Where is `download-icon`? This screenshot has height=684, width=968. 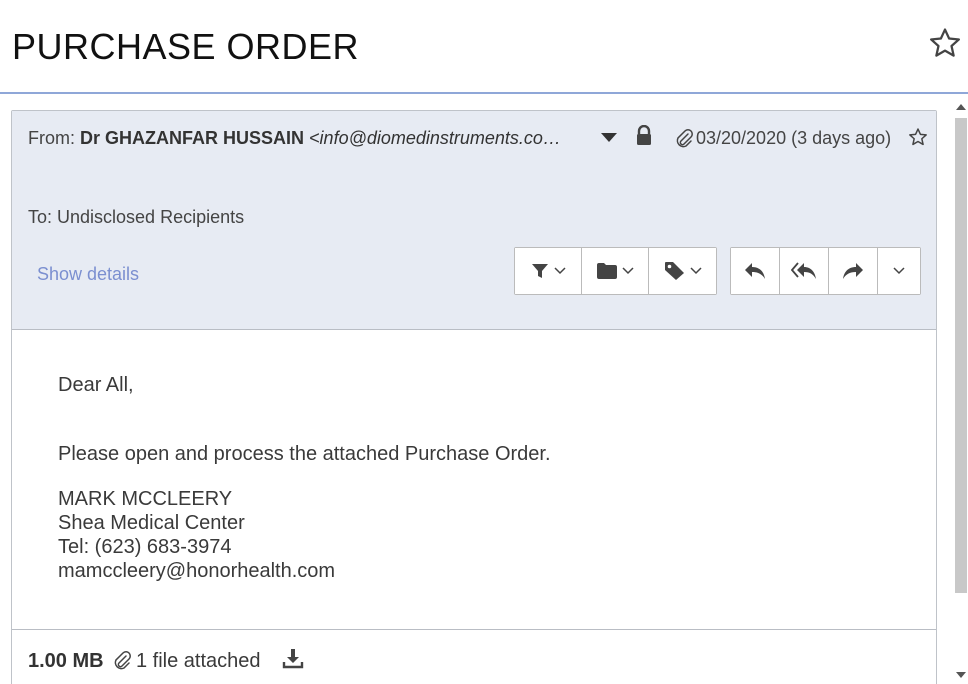
download-icon is located at coordinates (293, 658).